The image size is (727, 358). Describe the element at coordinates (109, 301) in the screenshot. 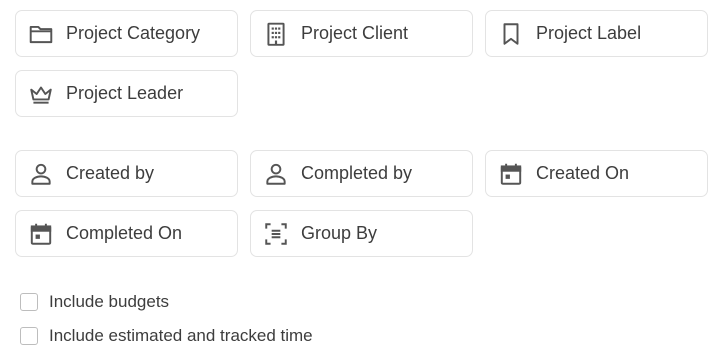

I see `include-budgets-label: Include budgets` at that location.